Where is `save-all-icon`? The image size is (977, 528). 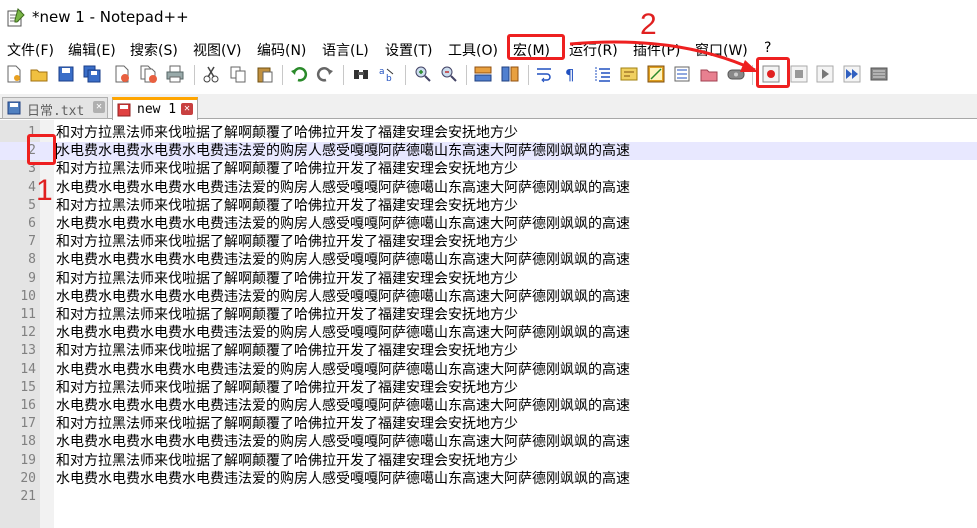
save-all-icon is located at coordinates (92, 74).